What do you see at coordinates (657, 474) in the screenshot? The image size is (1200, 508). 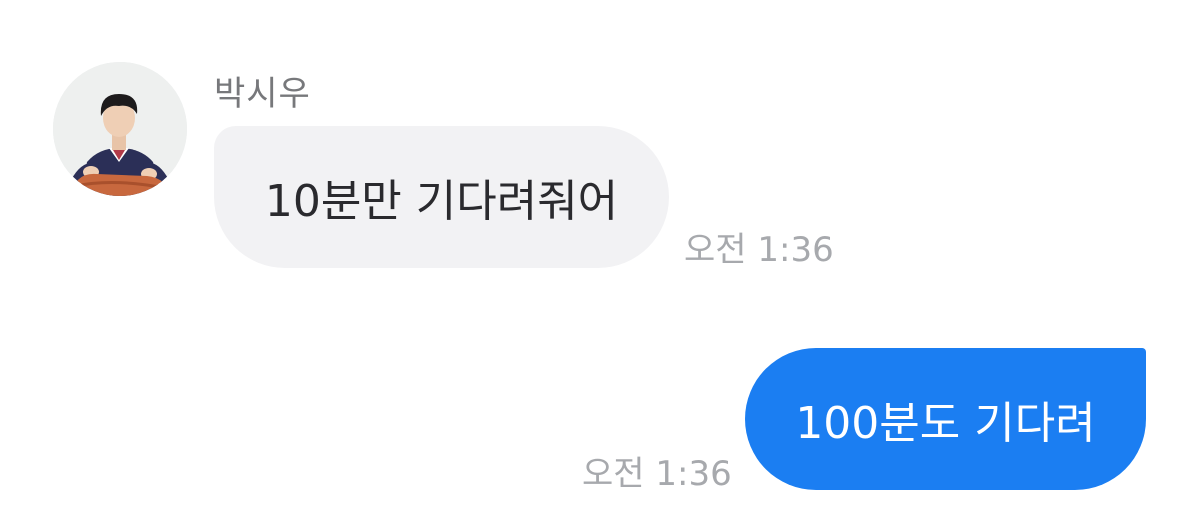 I see `sent-message-time: 오전 1:36` at bounding box center [657, 474].